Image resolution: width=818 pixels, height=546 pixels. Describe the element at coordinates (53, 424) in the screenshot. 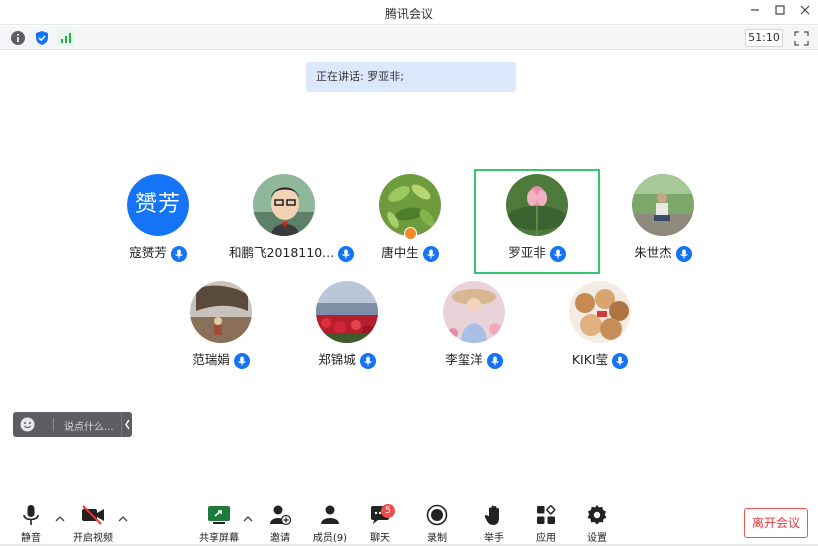

I see `divider` at that location.